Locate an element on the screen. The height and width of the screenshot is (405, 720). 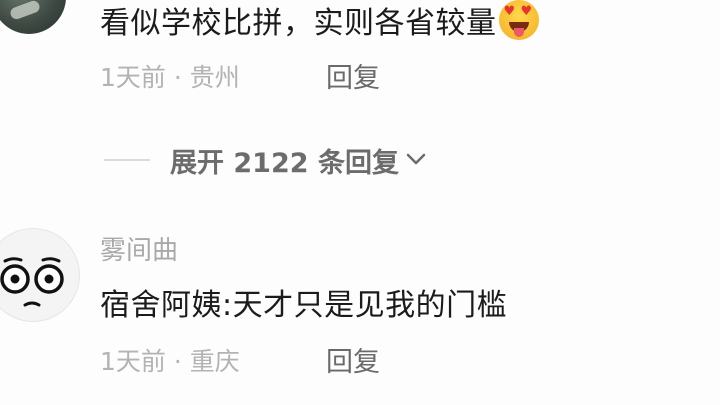
heart-eyes-emoji-icon: ♥ ♥ is located at coordinates (518, 20).